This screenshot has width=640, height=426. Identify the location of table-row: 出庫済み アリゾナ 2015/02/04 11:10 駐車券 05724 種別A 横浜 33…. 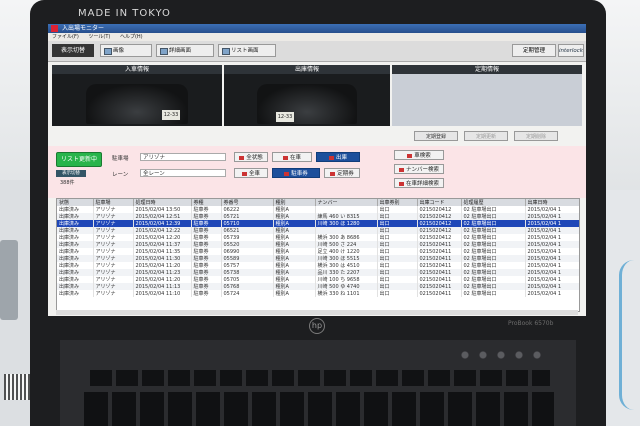
(318, 293).